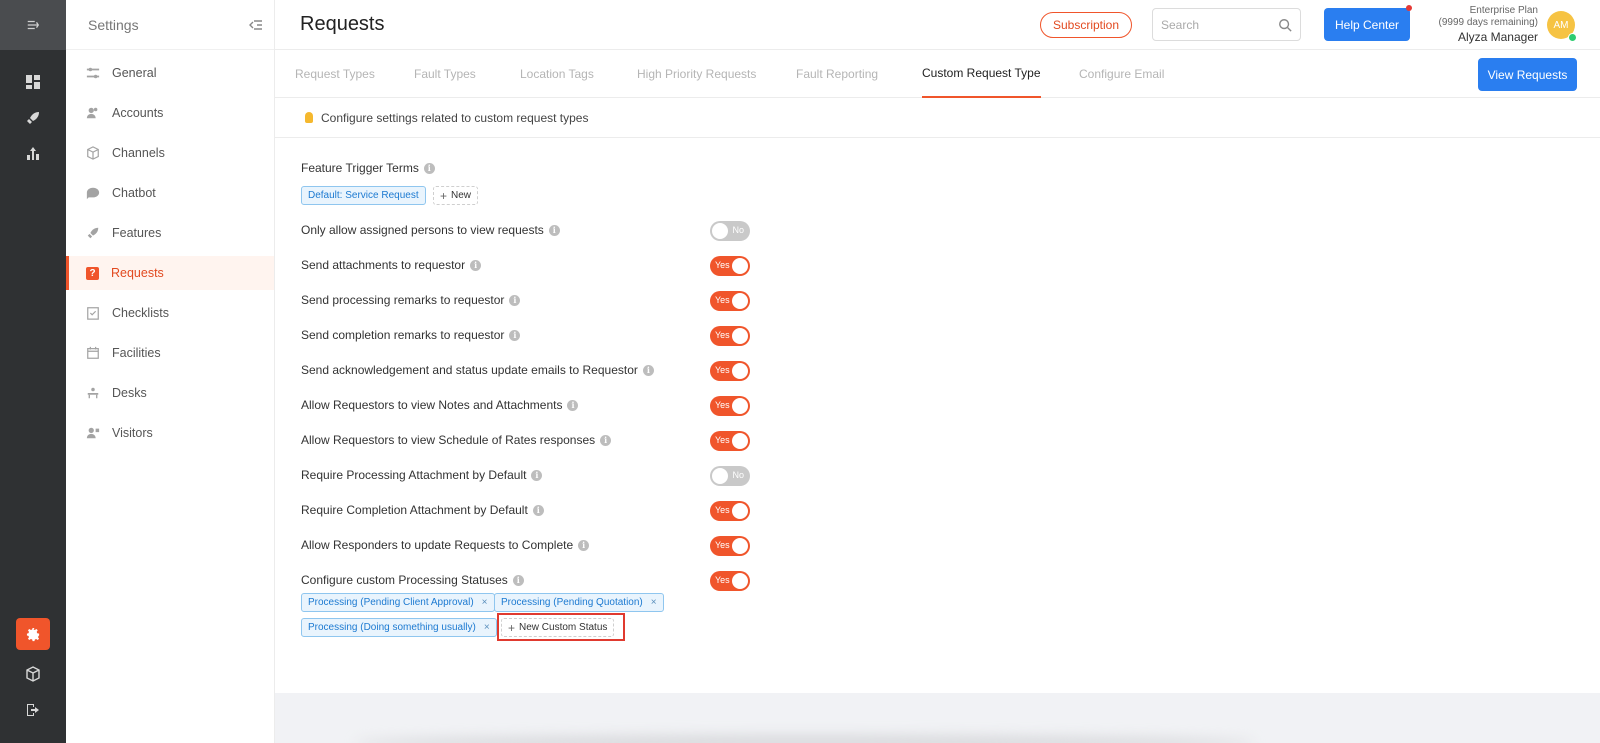 This screenshot has height=743, width=1600. Describe the element at coordinates (360, 168) in the screenshot. I see `feature-trigger-text: Feature Trigger Terms` at that location.